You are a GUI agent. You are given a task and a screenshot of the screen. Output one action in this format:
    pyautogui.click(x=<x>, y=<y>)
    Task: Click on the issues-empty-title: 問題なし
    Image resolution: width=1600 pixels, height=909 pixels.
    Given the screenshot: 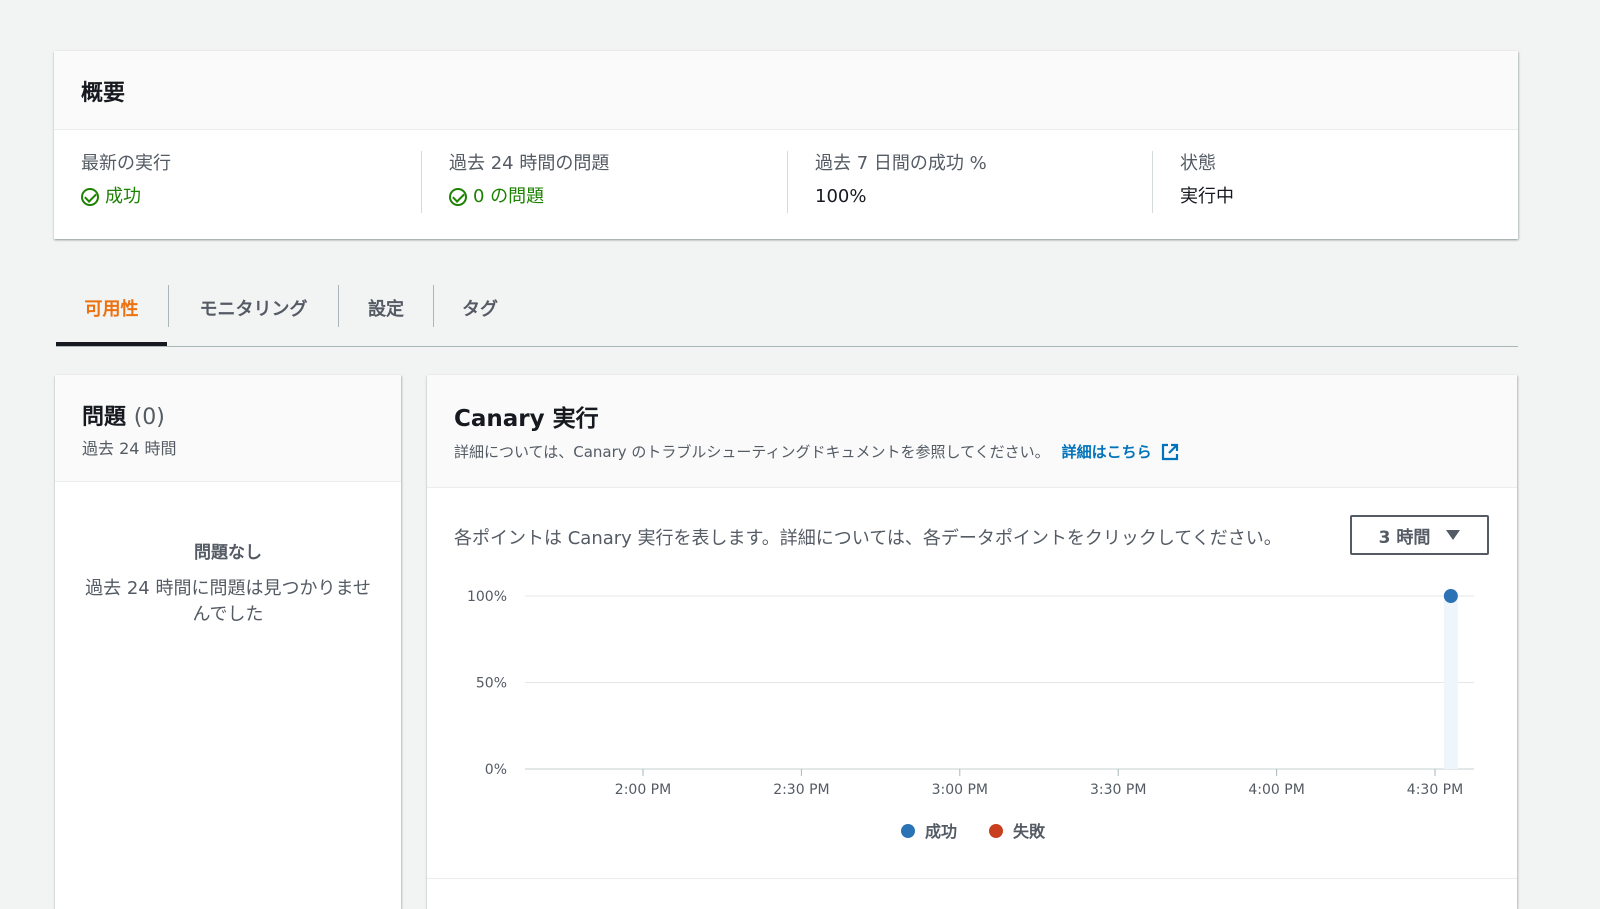 What is the action you would take?
    pyautogui.click(x=228, y=553)
    